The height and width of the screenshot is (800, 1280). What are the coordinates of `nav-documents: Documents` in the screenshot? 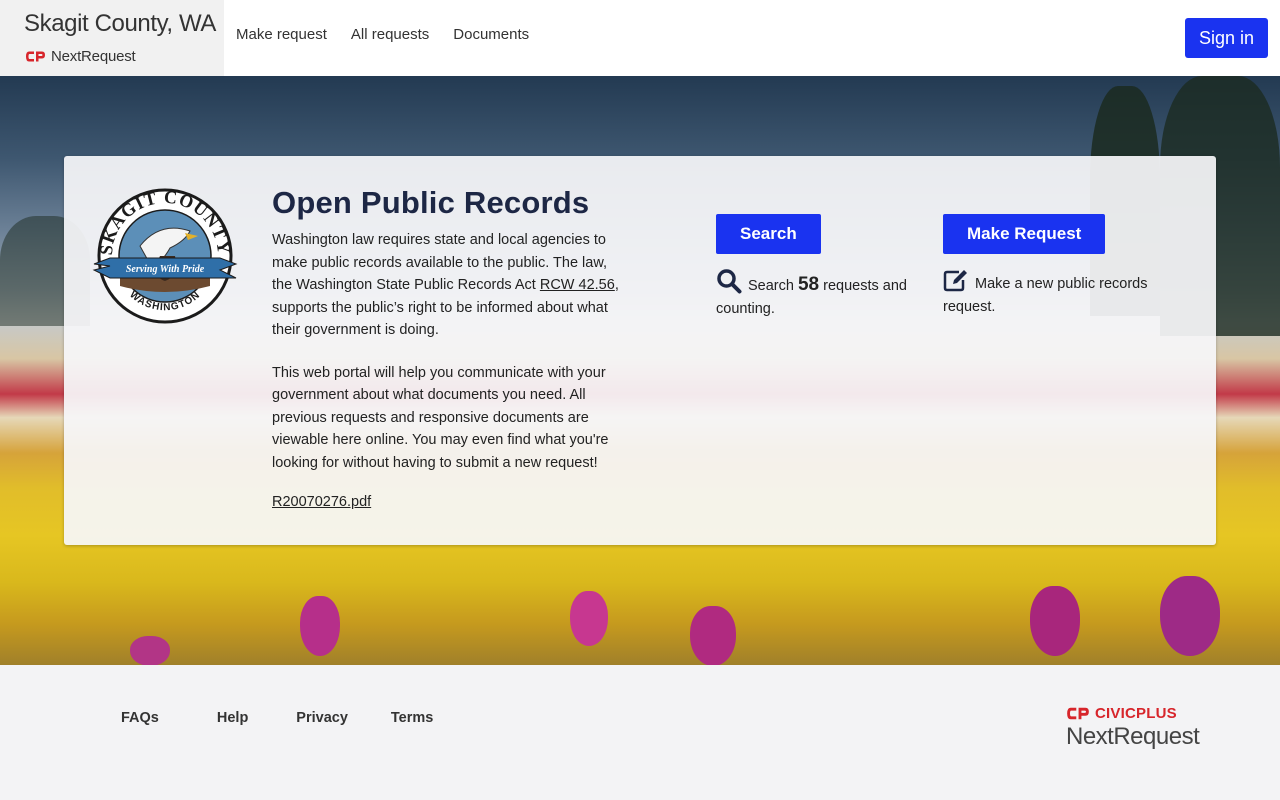 It's located at (491, 34).